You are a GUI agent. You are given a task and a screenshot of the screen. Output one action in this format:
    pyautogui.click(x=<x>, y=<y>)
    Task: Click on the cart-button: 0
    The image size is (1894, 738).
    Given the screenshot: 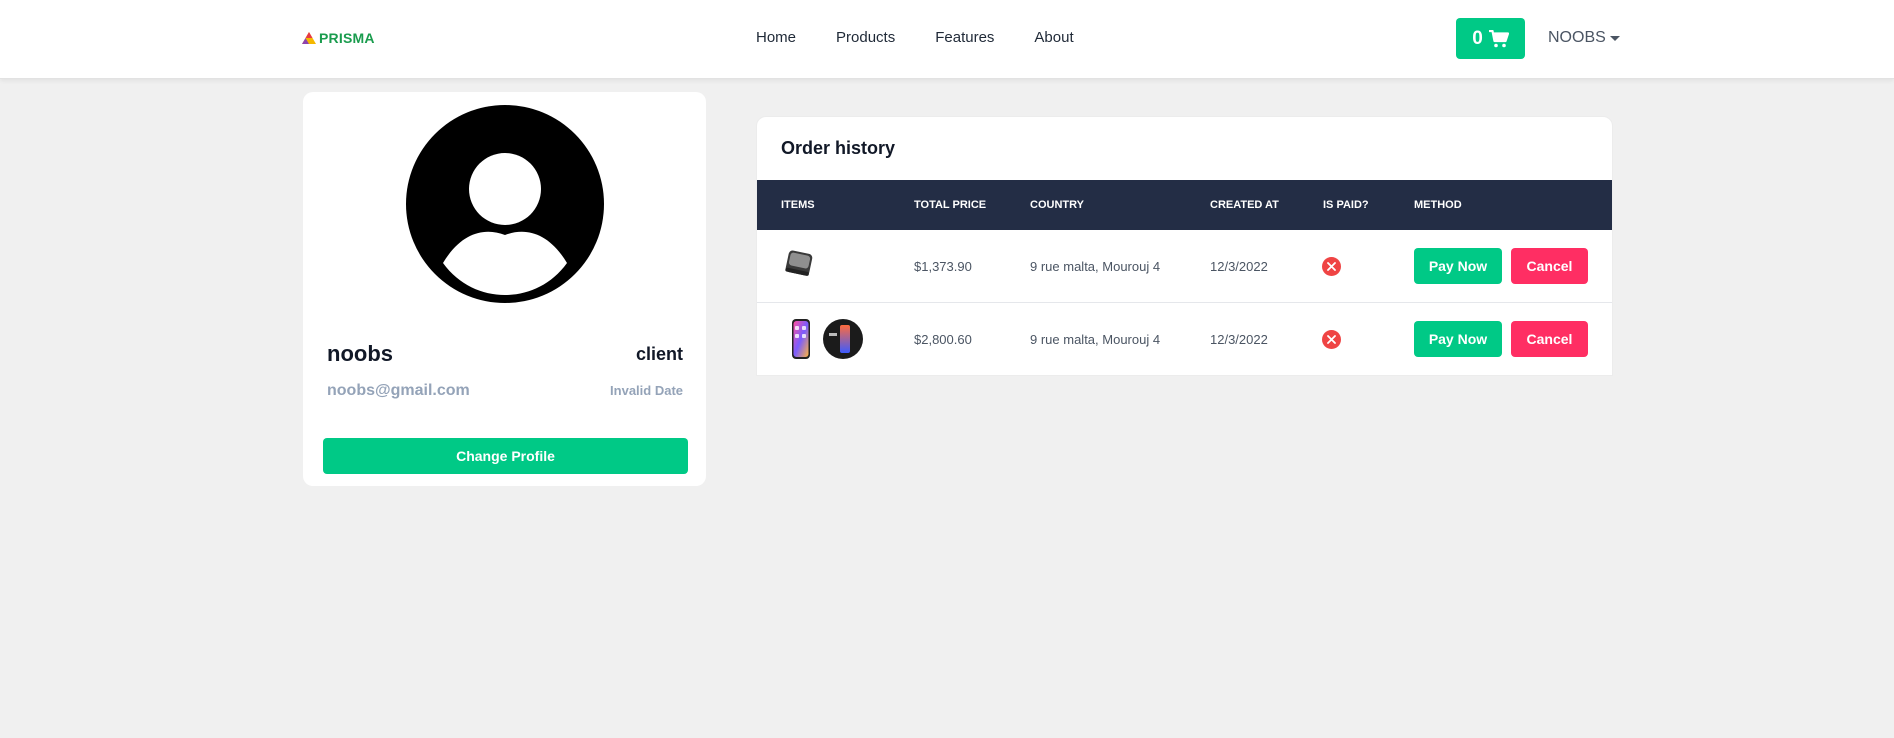 What is the action you would take?
    pyautogui.click(x=1490, y=38)
    